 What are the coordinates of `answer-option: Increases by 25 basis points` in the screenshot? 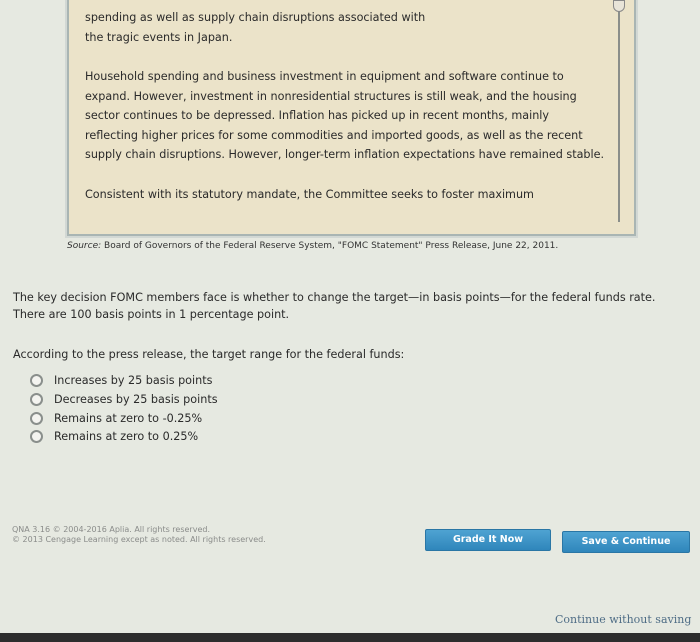 It's located at (121, 380).